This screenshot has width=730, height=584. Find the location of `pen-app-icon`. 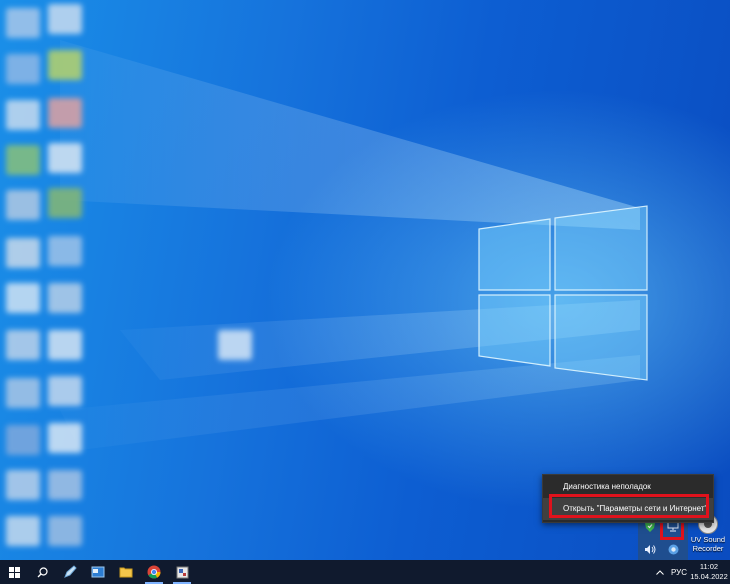

pen-app-icon is located at coordinates (70, 571).